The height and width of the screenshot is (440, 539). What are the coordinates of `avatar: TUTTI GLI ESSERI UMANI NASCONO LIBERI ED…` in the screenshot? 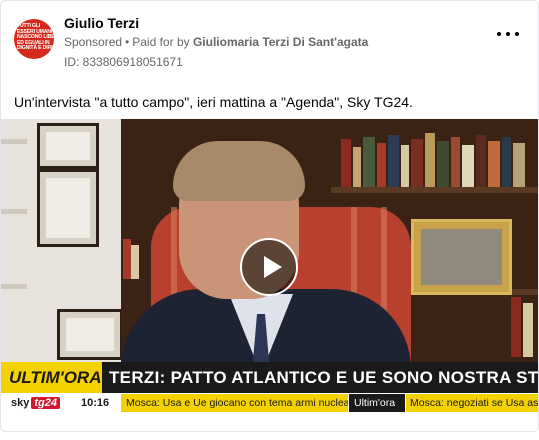 It's located at (34, 39).